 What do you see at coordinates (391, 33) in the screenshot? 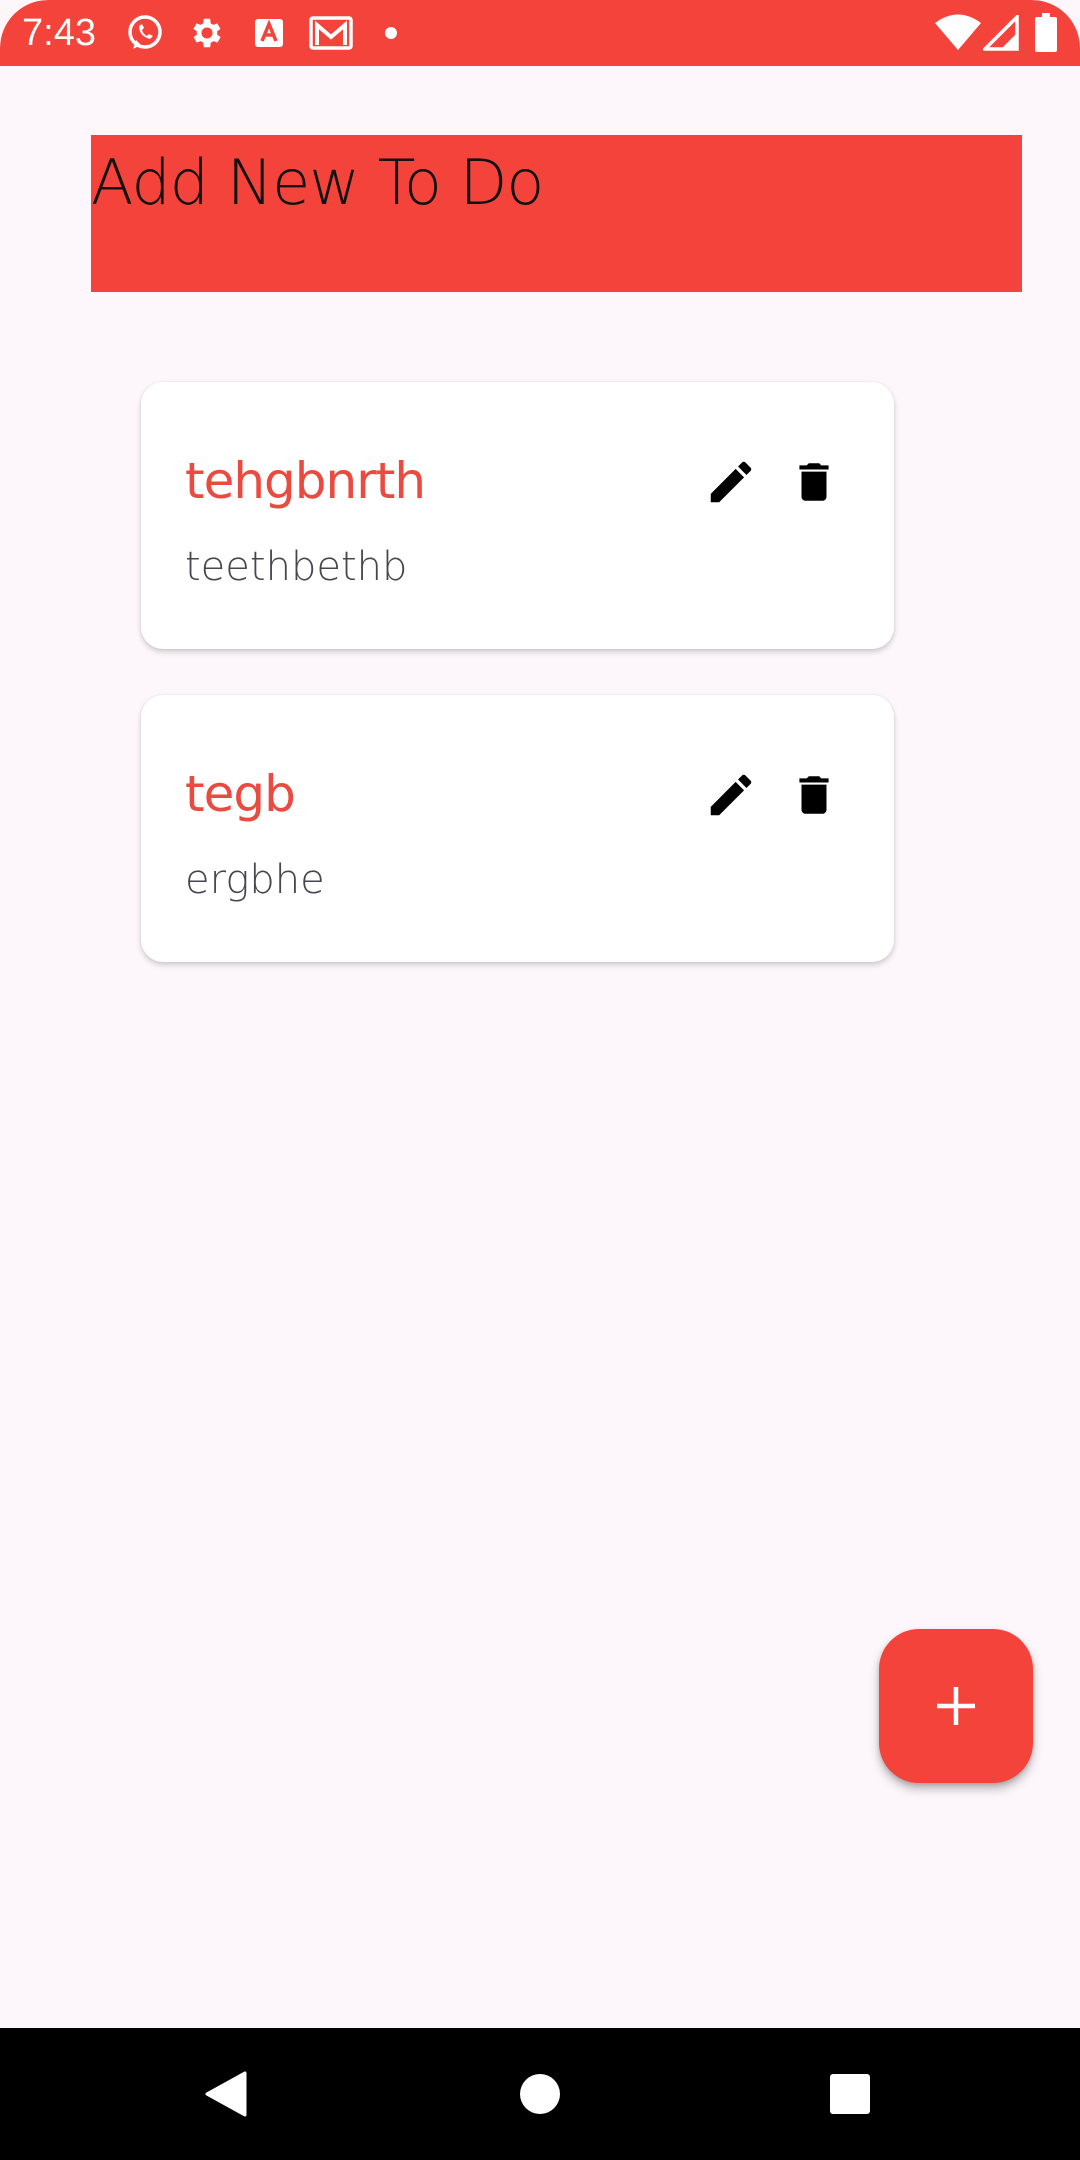
I see `notification-dot-icon` at bounding box center [391, 33].